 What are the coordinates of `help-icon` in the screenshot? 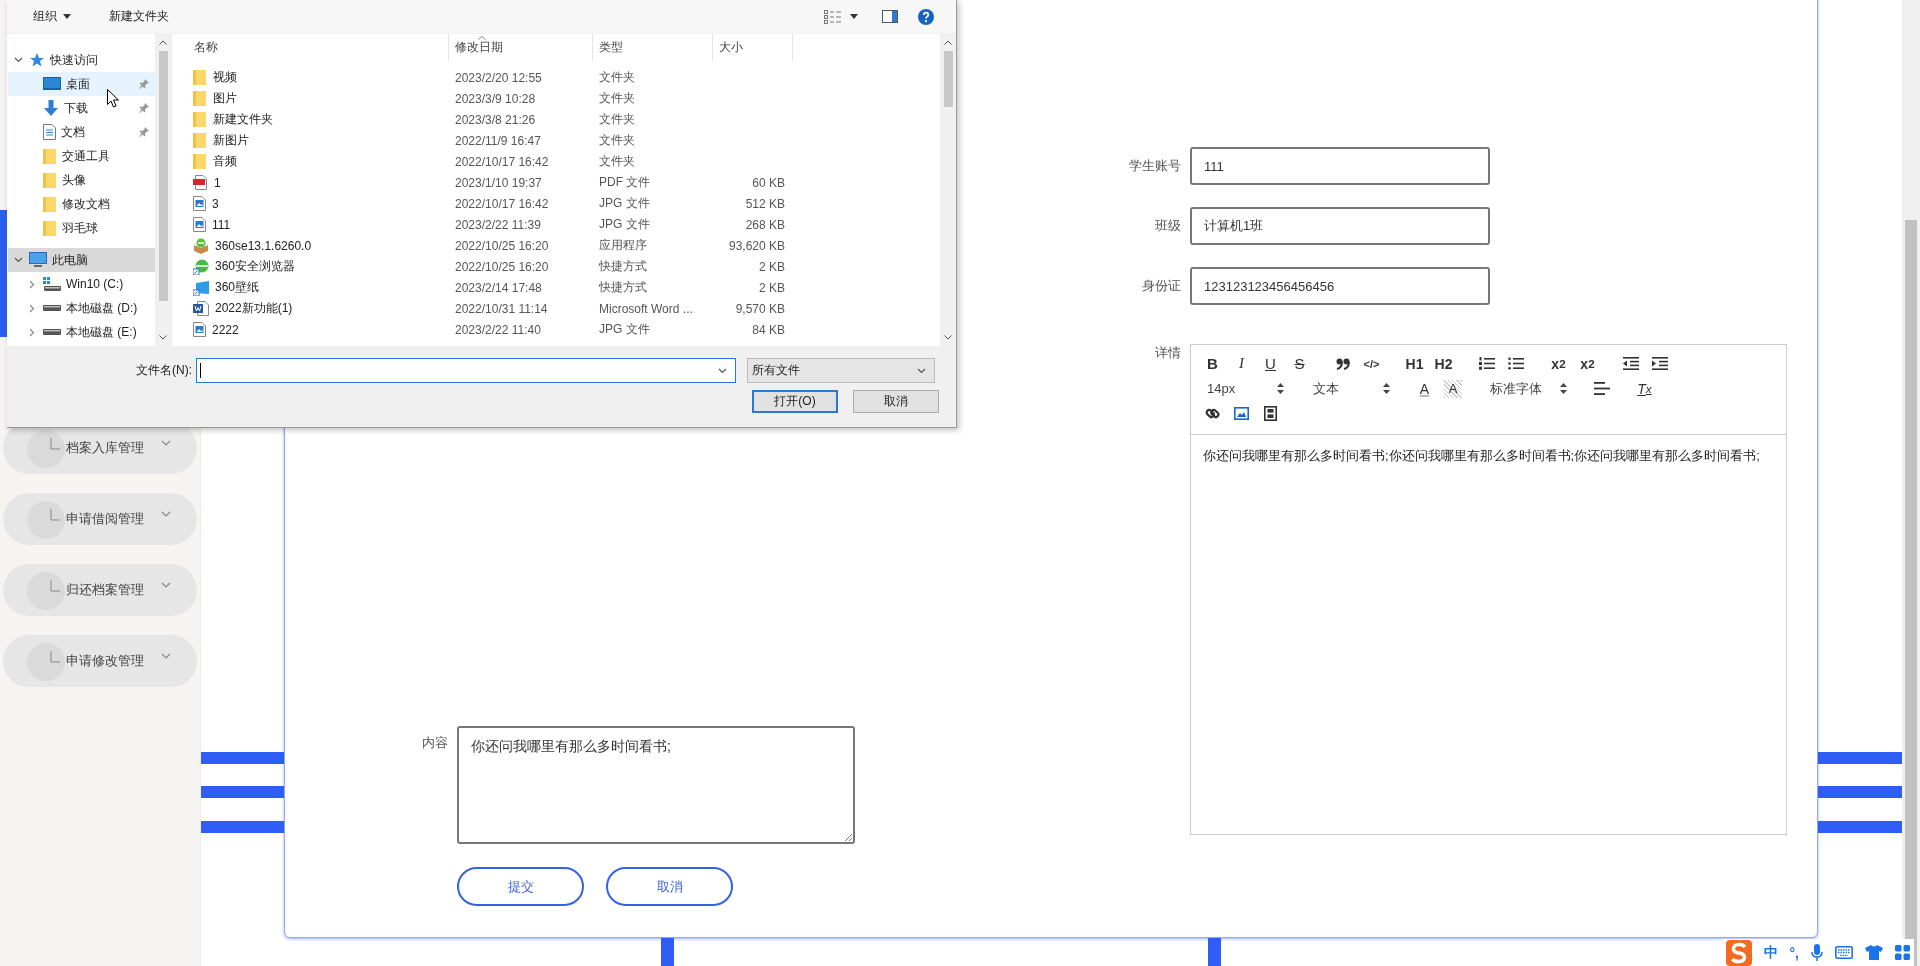 It's located at (926, 16).